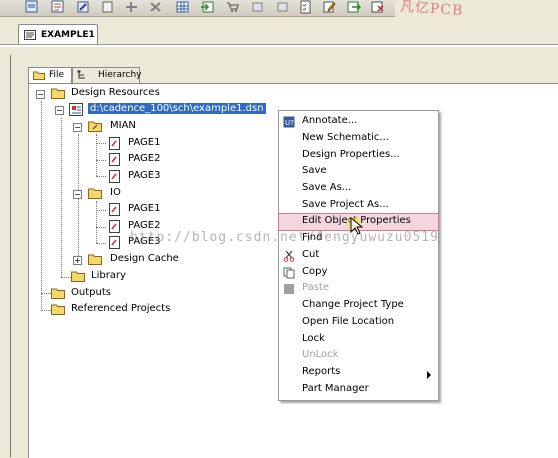  I want to click on annotate-tool-icon, so click(83, 7).